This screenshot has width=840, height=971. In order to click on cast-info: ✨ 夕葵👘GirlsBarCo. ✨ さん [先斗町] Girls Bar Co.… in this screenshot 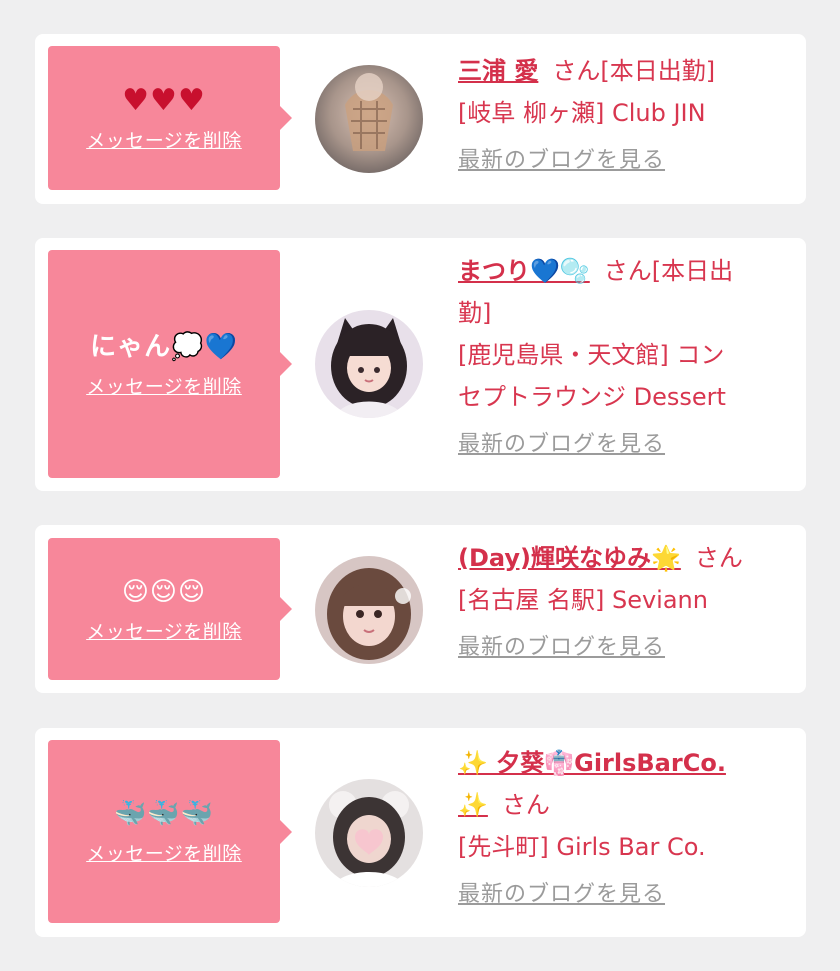, I will do `click(628, 825)`.